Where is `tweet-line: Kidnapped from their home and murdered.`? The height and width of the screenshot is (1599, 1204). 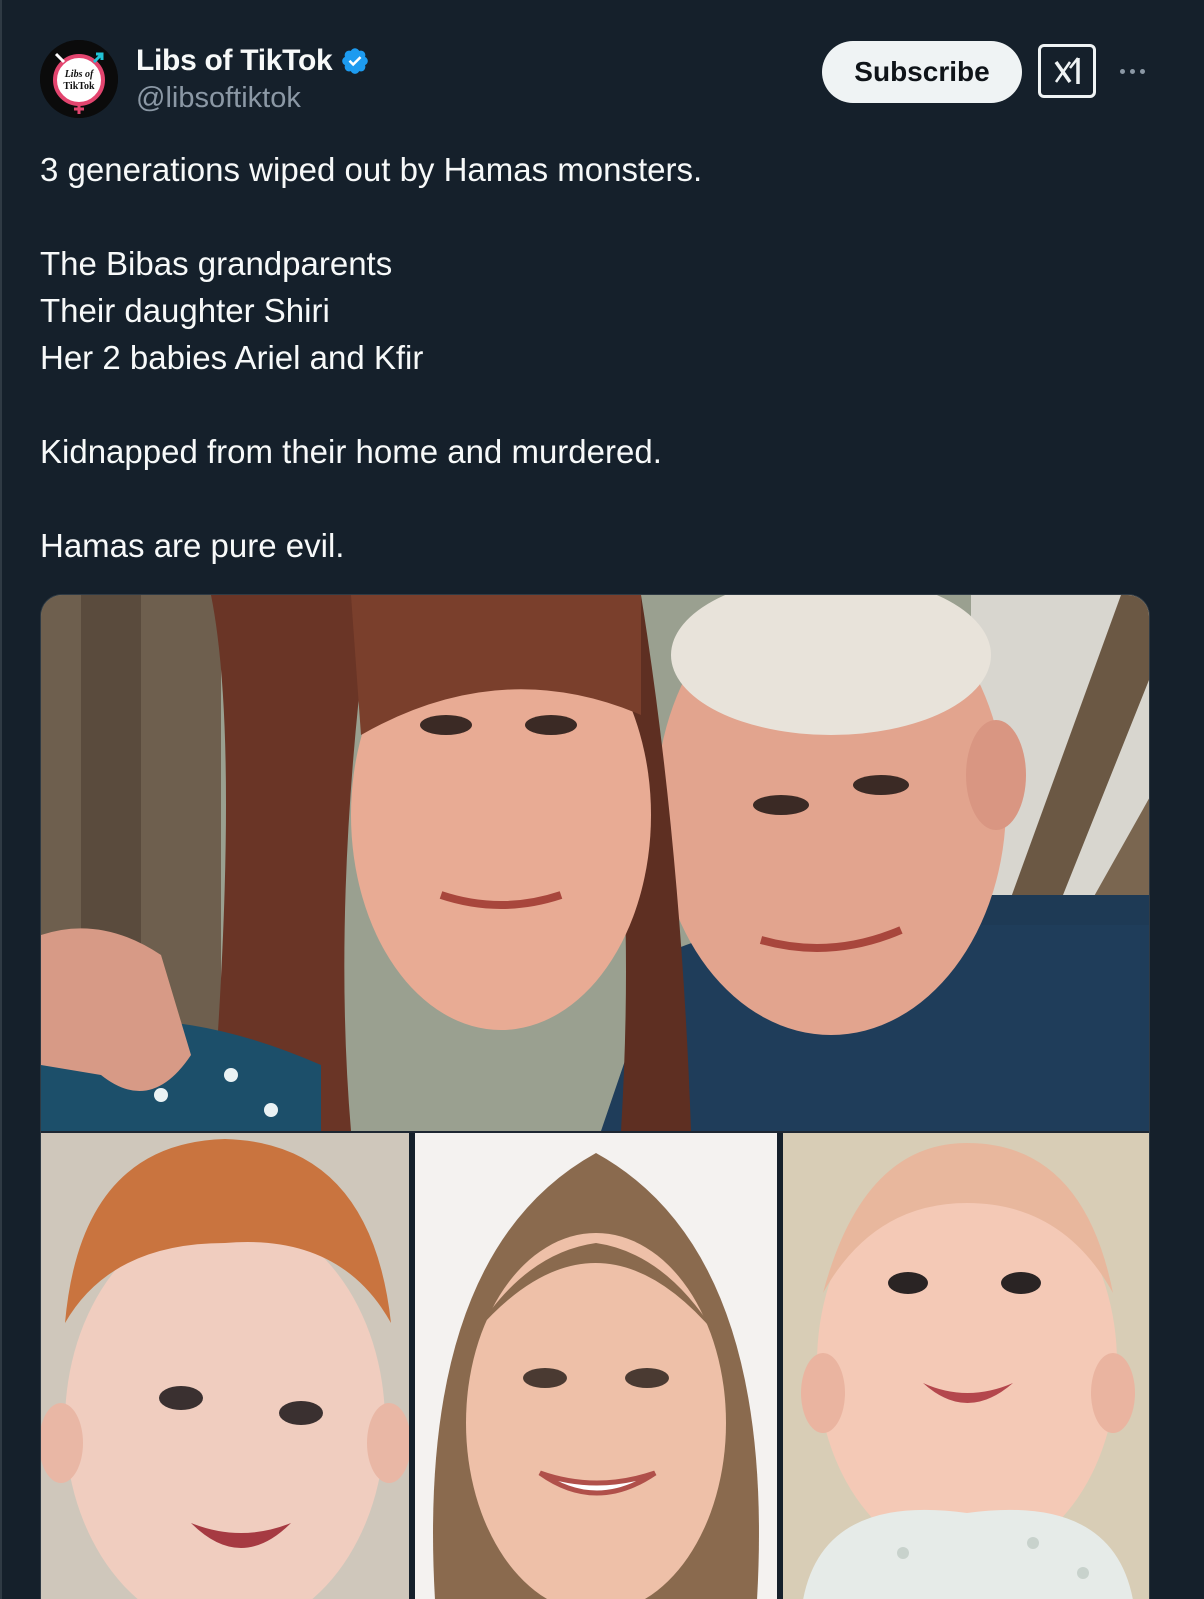 tweet-line: Kidnapped from their home and murdered. is located at coordinates (351, 451).